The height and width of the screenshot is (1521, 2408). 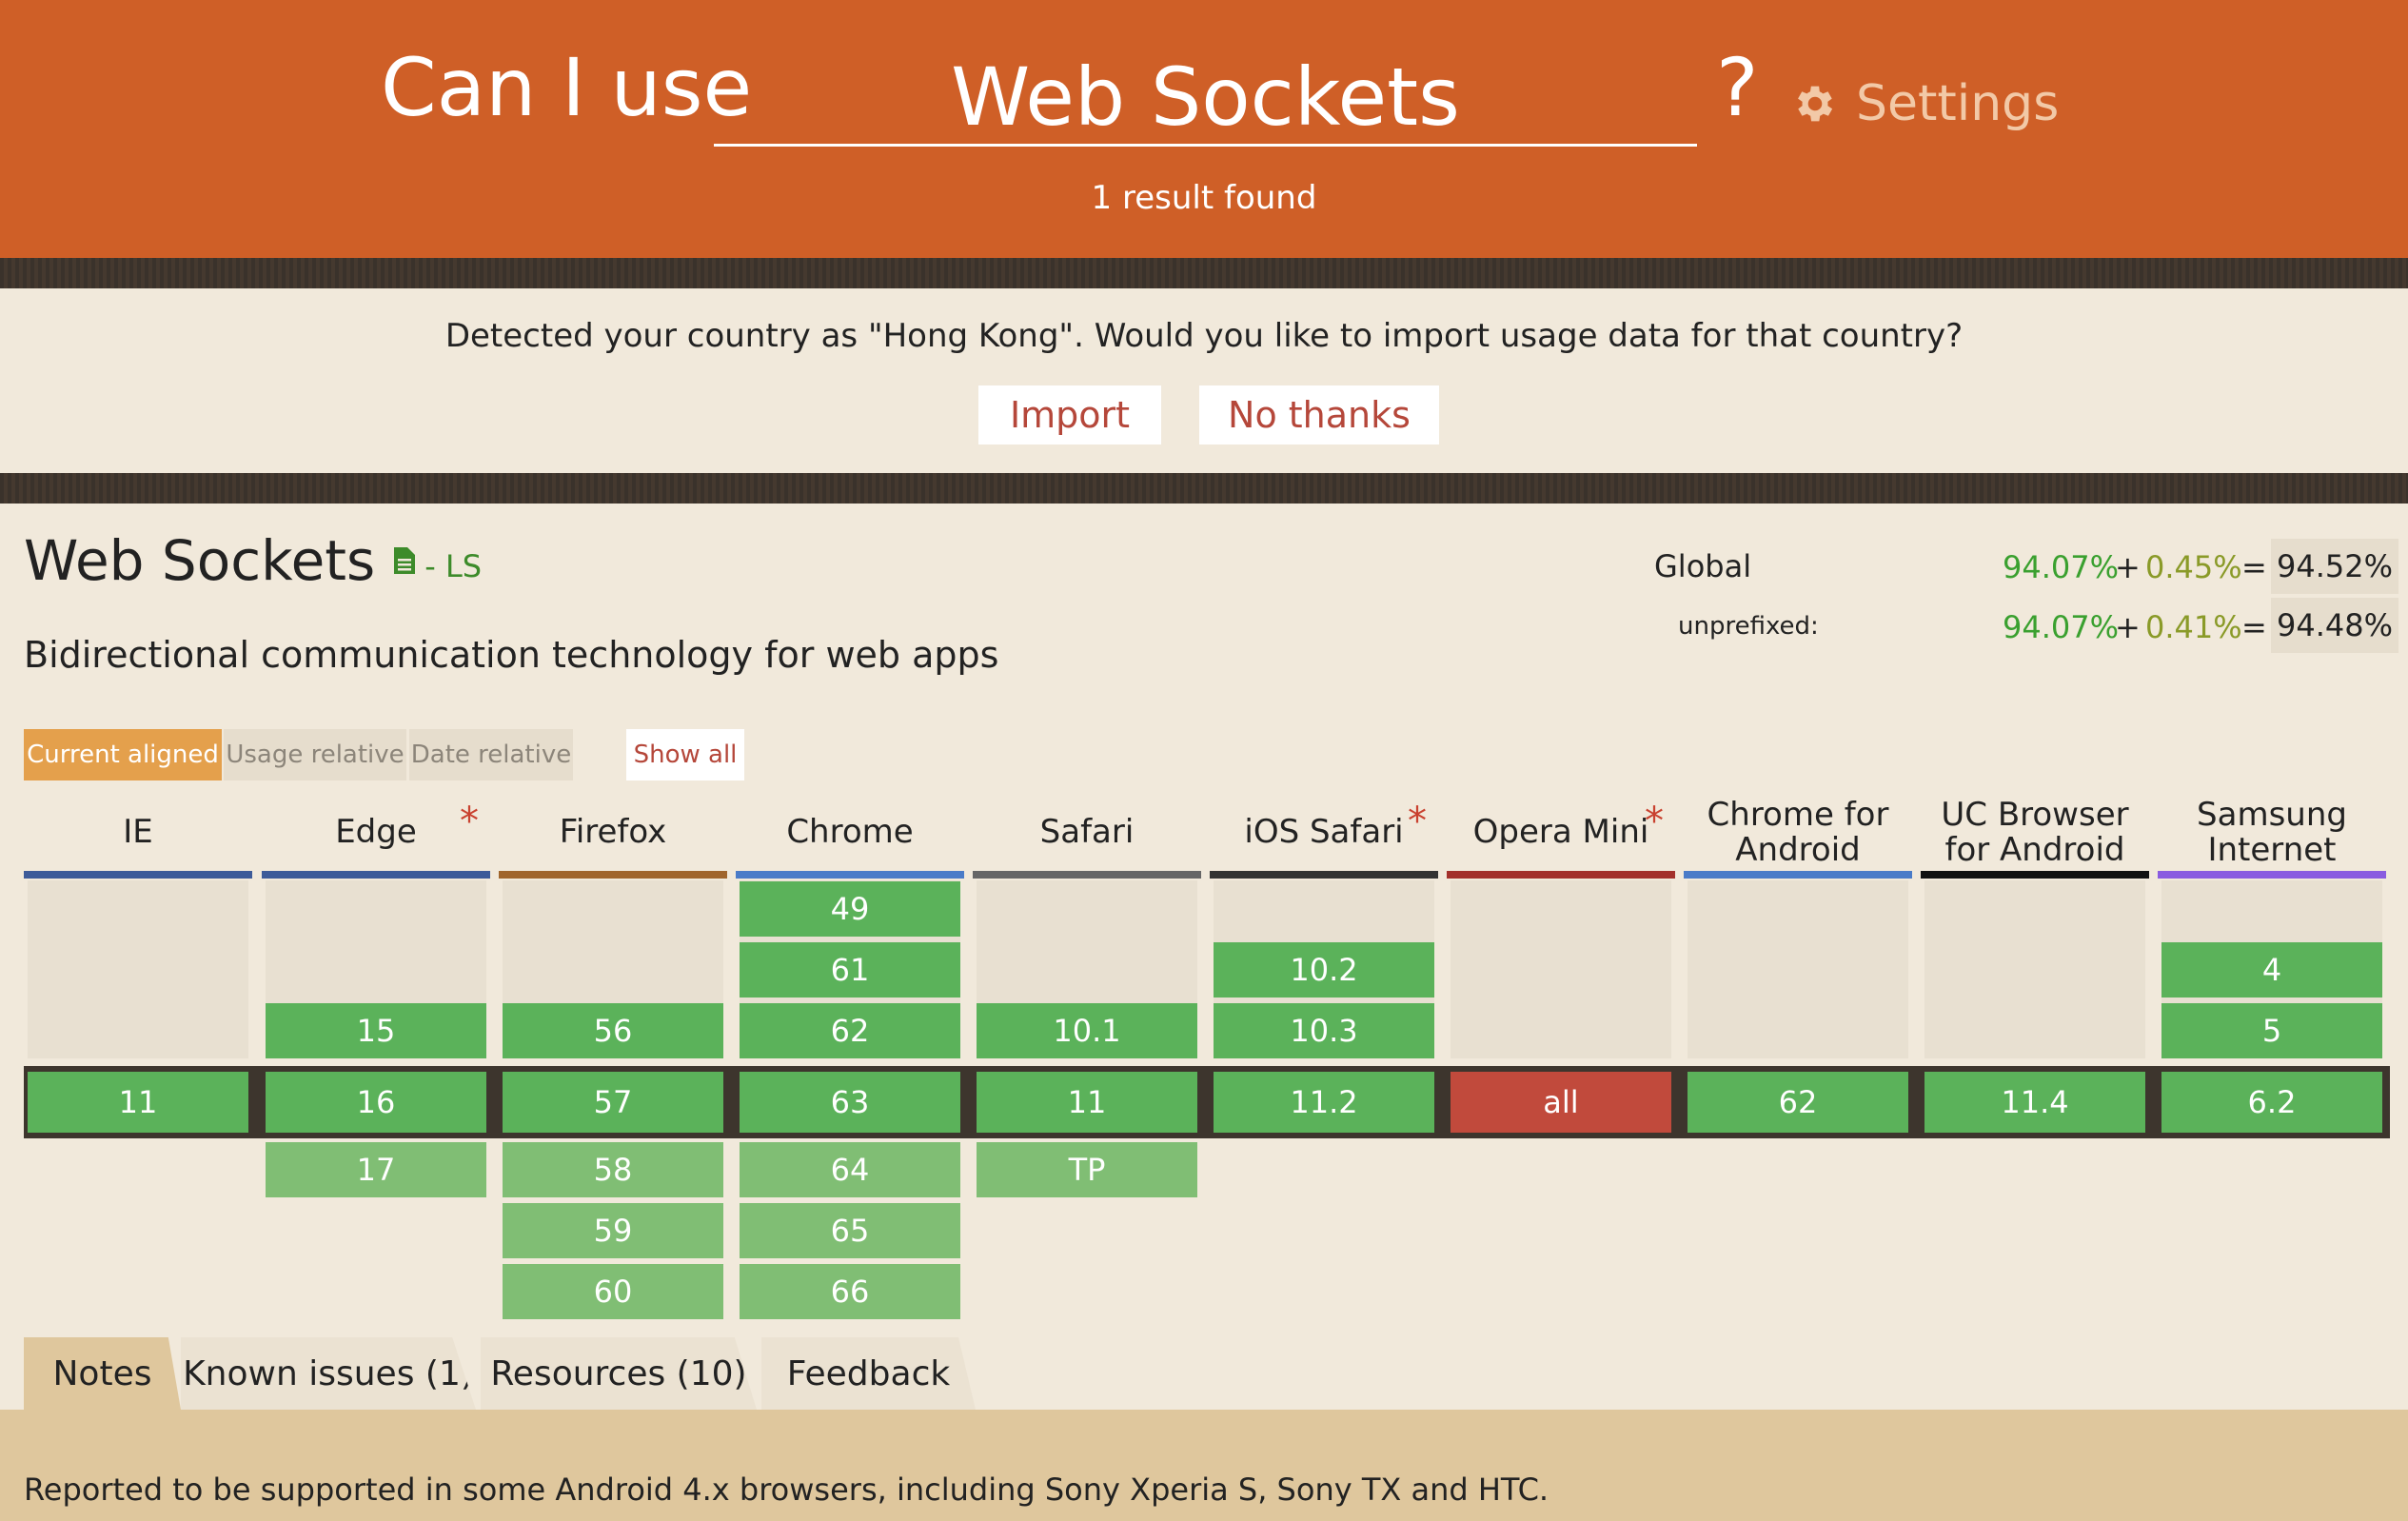 I want to click on browser-column-firefox: Firefox, so click(x=613, y=837).